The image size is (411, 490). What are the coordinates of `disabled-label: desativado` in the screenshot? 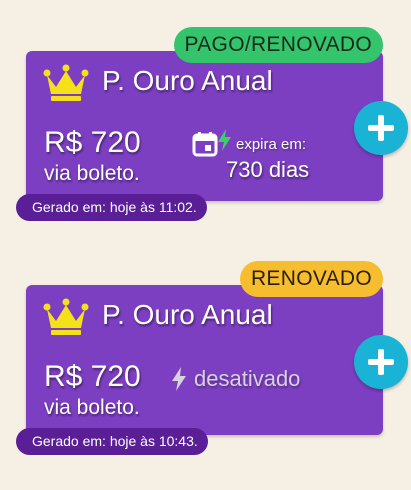 It's located at (247, 378).